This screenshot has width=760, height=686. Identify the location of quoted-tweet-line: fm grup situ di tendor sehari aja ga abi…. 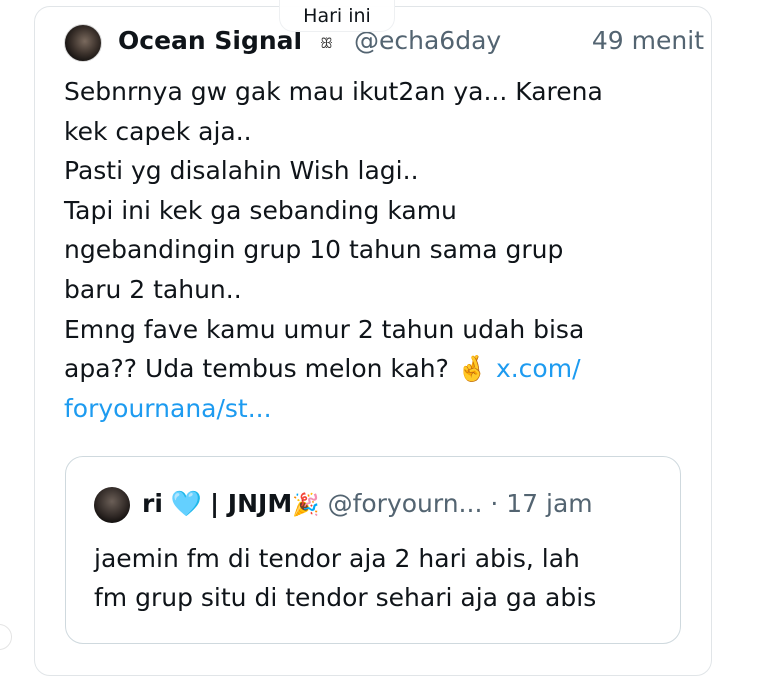
(345, 597).